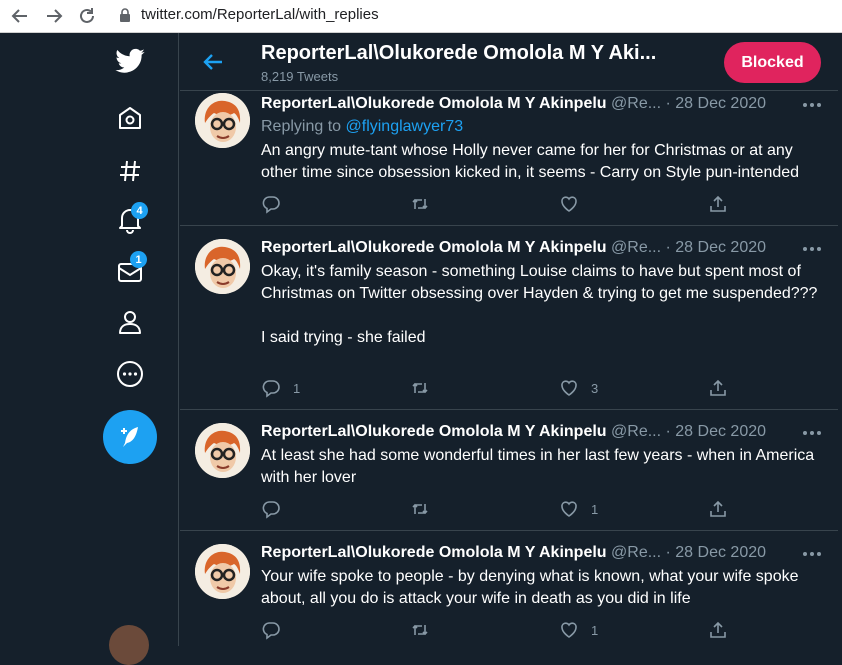 The height and width of the screenshot is (665, 842). I want to click on reply-button: 1, so click(280, 388).